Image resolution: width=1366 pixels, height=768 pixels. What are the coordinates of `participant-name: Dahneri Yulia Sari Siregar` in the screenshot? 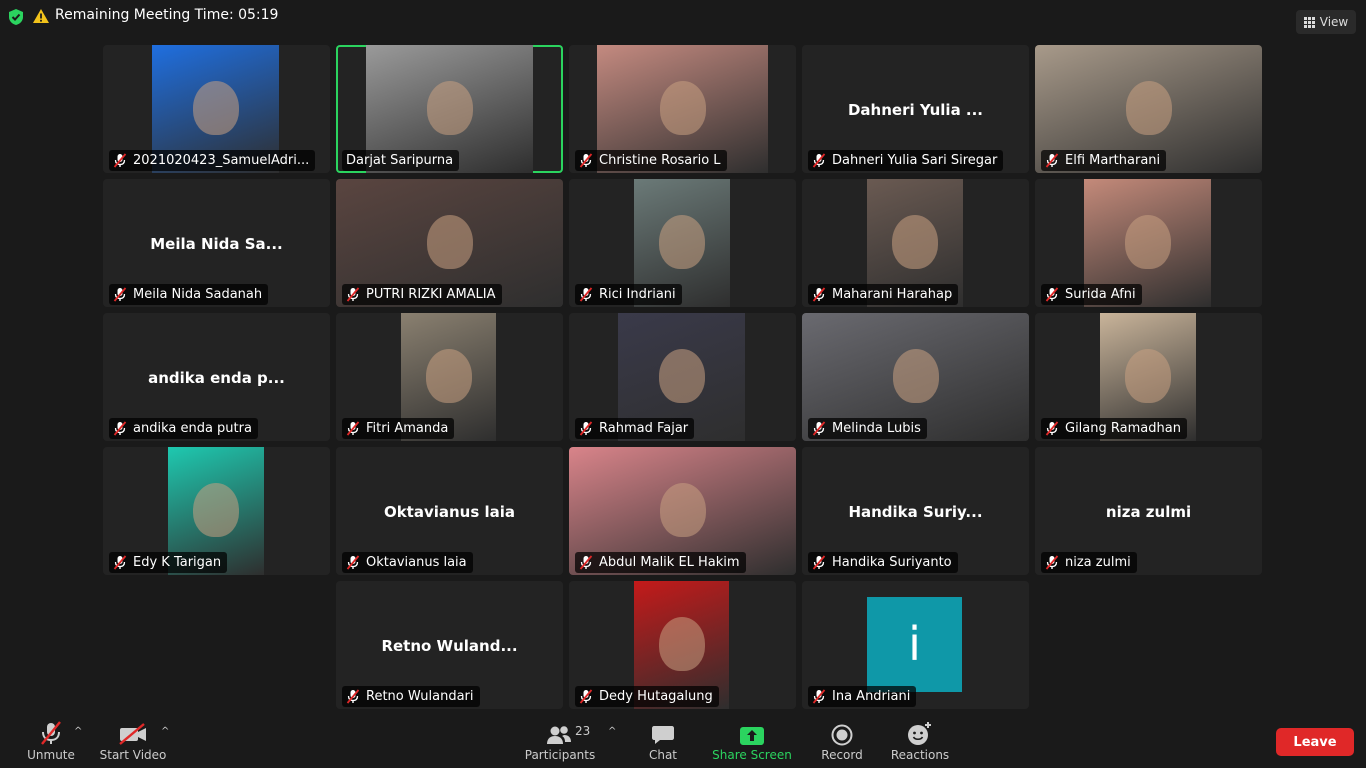 It's located at (915, 160).